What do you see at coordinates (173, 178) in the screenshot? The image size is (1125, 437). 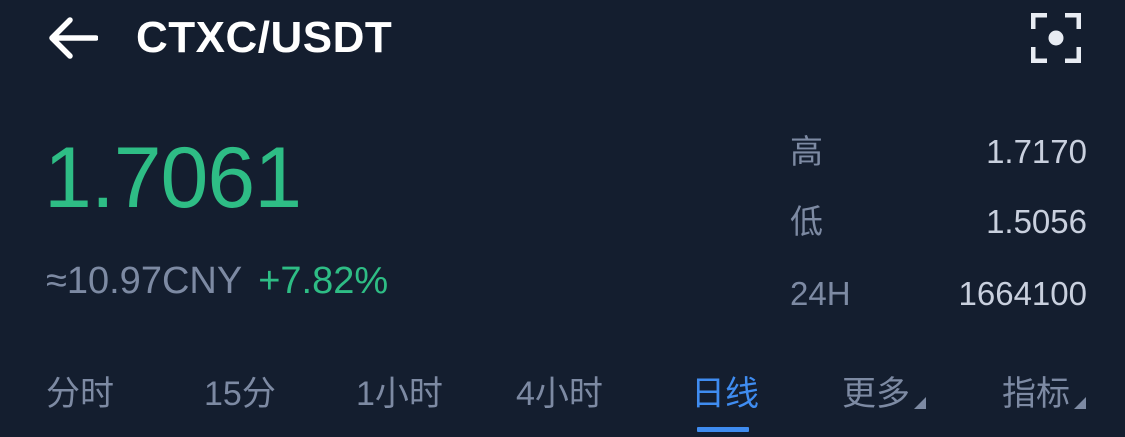 I see `last-price: 1.7061` at bounding box center [173, 178].